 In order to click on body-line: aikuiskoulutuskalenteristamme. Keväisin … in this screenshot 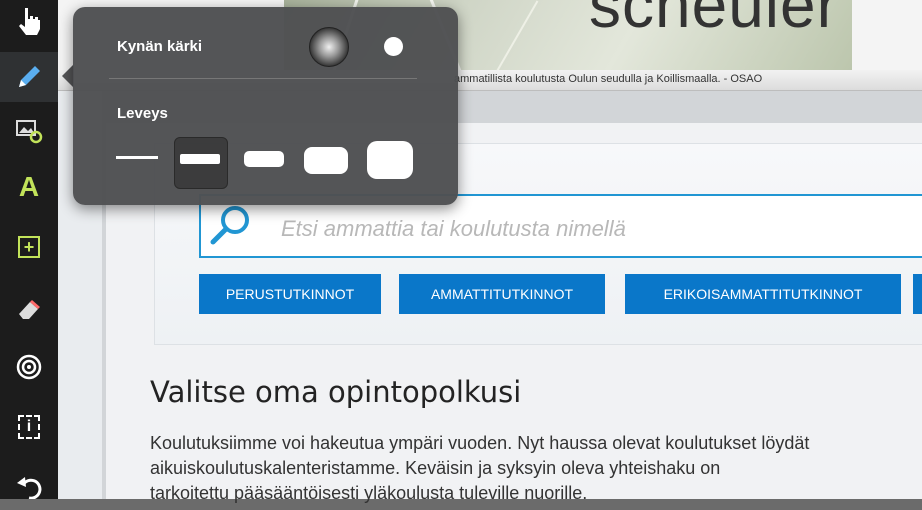, I will do `click(435, 468)`.